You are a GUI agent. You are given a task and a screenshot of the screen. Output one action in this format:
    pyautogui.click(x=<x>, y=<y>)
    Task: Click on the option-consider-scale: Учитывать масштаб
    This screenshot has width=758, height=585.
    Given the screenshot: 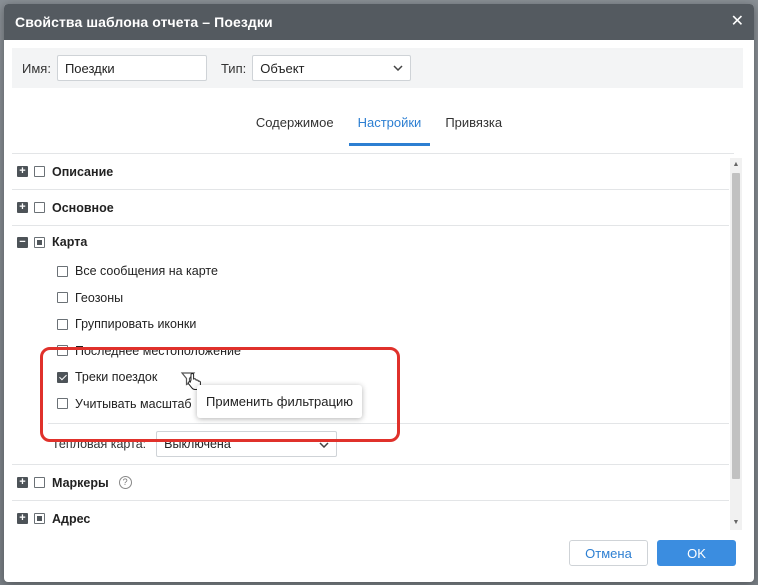 What is the action you would take?
    pyautogui.click(x=393, y=404)
    